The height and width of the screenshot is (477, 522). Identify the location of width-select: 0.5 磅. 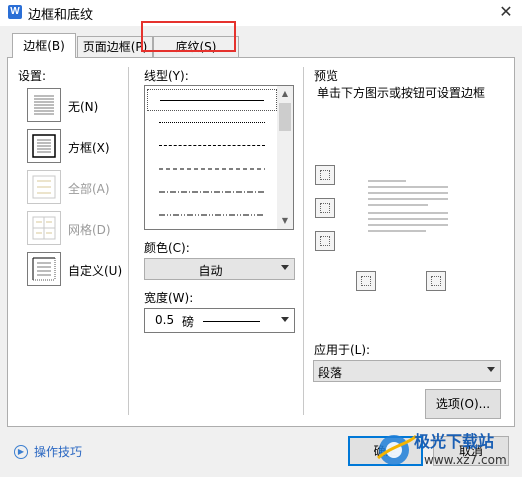
(219, 320).